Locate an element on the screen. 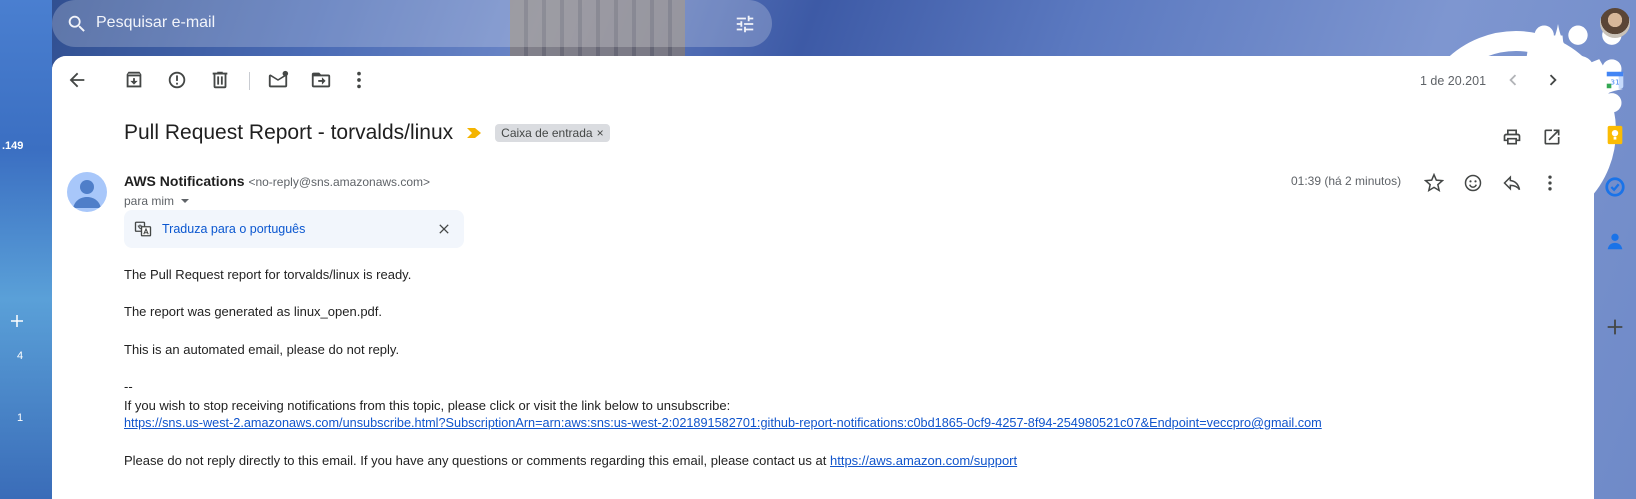 This screenshot has height=499, width=1636. side-panel: 31 is located at coordinates (1615, 277).